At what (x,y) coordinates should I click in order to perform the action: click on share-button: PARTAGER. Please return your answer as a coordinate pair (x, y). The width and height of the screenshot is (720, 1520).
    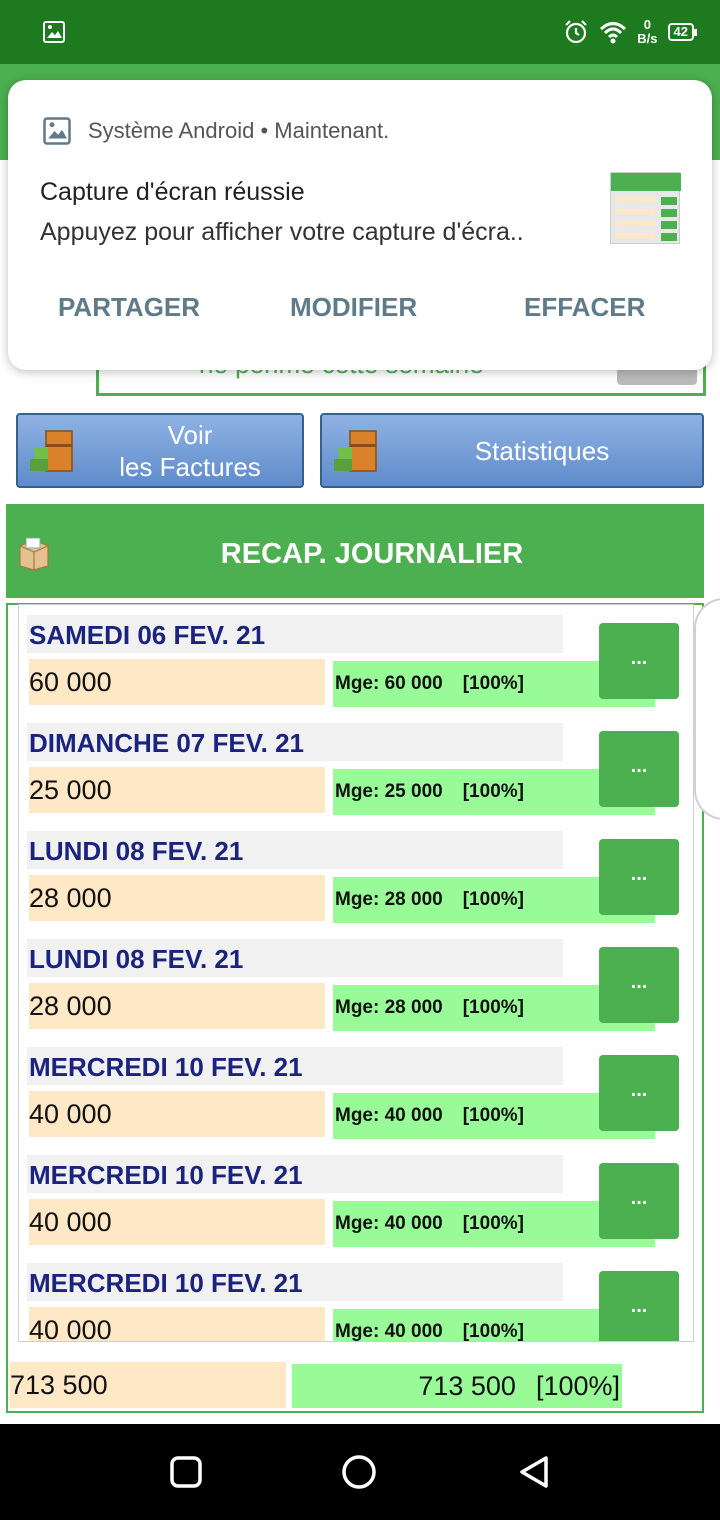
    Looking at the image, I should click on (129, 307).